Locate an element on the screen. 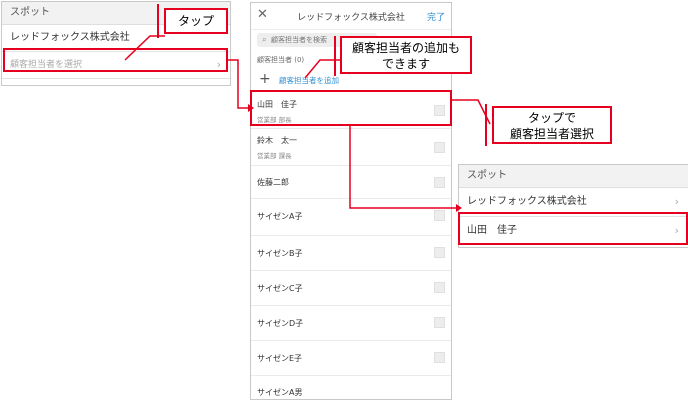 This screenshot has height=400, width=688. callout-tap: タップ is located at coordinates (196, 21).